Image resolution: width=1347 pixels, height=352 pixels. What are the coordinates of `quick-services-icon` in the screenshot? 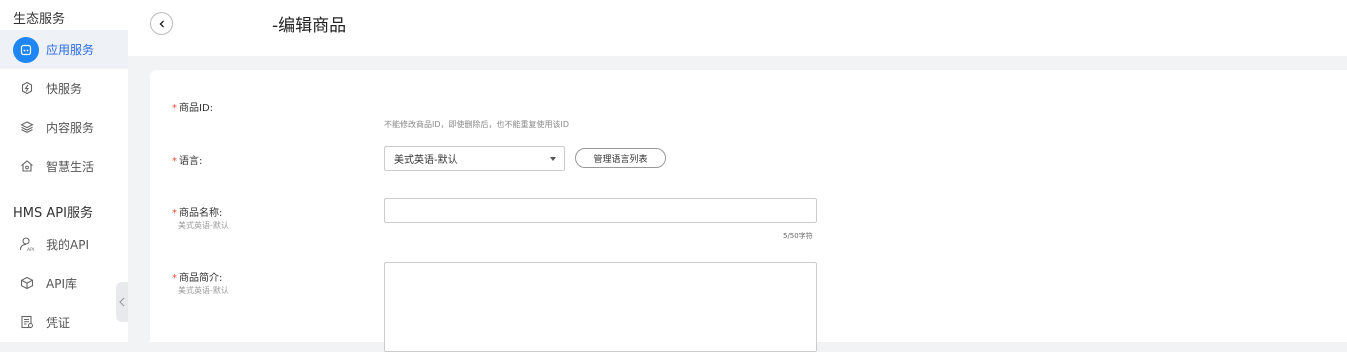 It's located at (27, 88).